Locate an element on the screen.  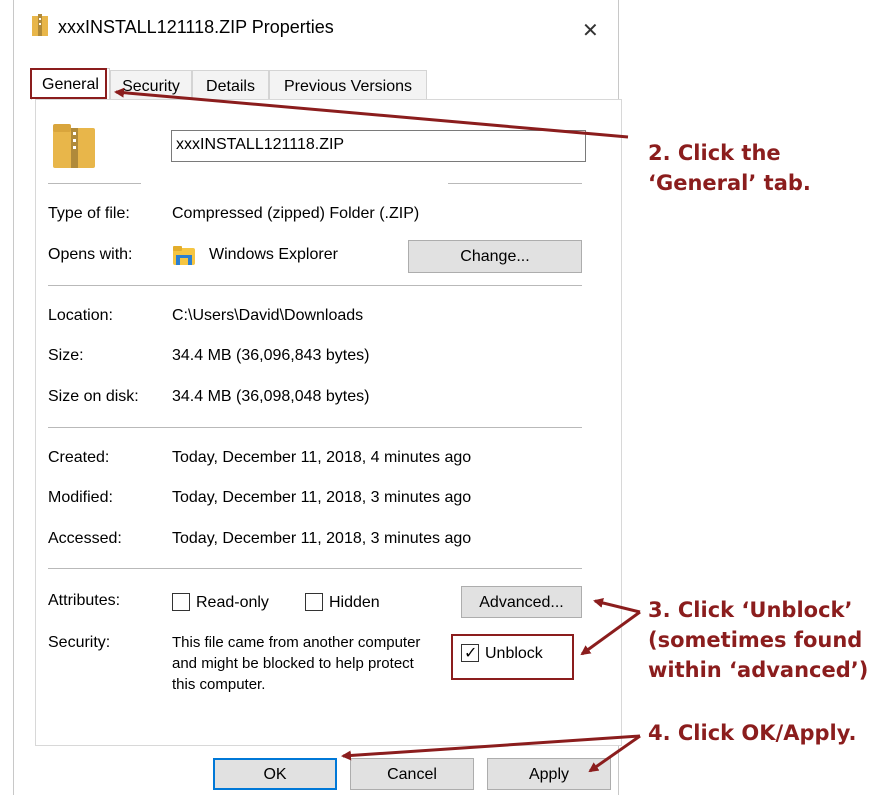
step3-line-1: 3. Click ‘Unblock’ is located at coordinates (750, 610).